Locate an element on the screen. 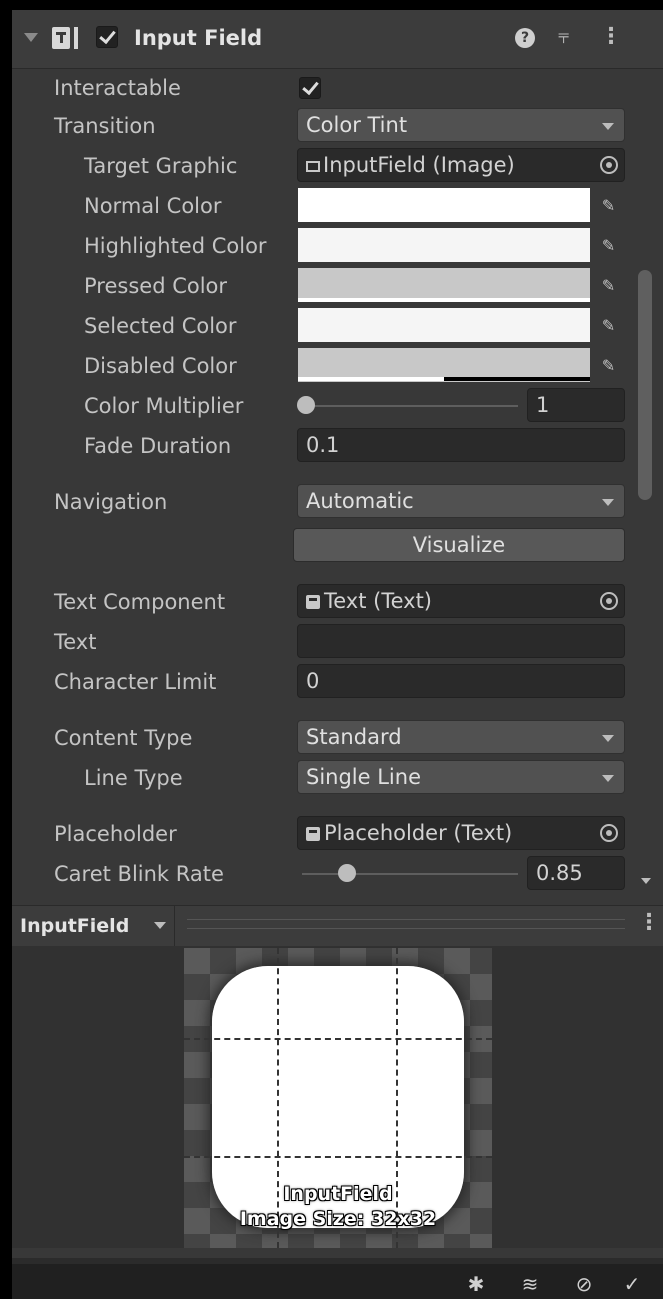 This screenshot has height=1299, width=663. target-graphic-label: Target Graphic is located at coordinates (161, 166).